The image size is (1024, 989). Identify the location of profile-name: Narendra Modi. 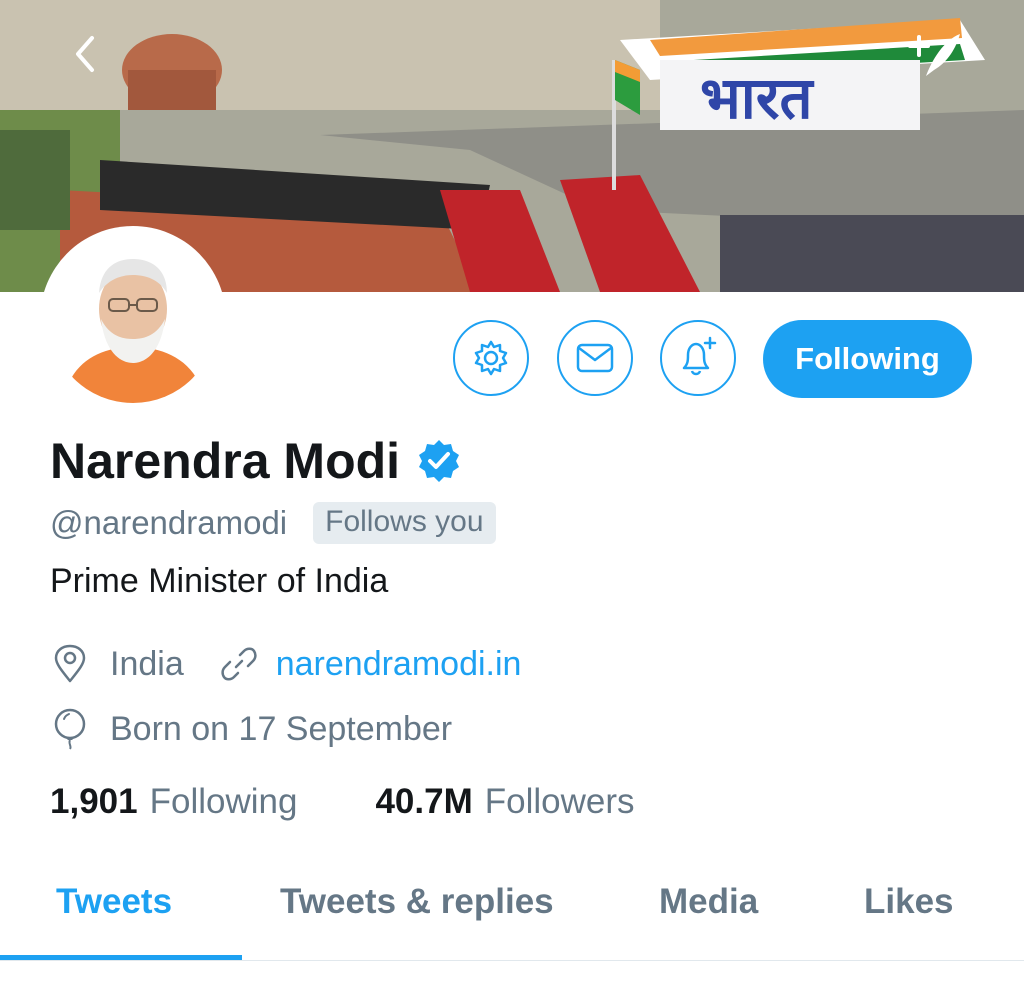
(225, 461).